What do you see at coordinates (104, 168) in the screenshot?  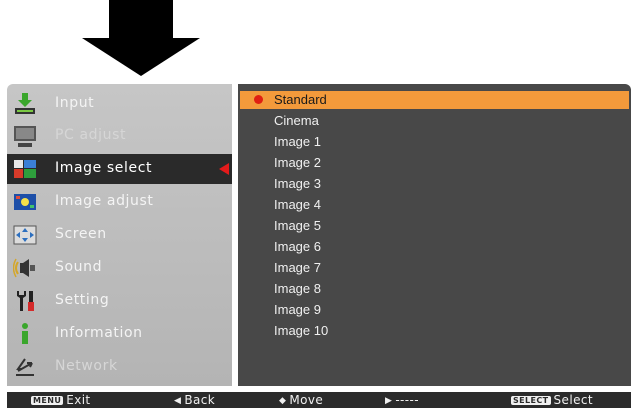 I see `menu-item-label: Image select` at bounding box center [104, 168].